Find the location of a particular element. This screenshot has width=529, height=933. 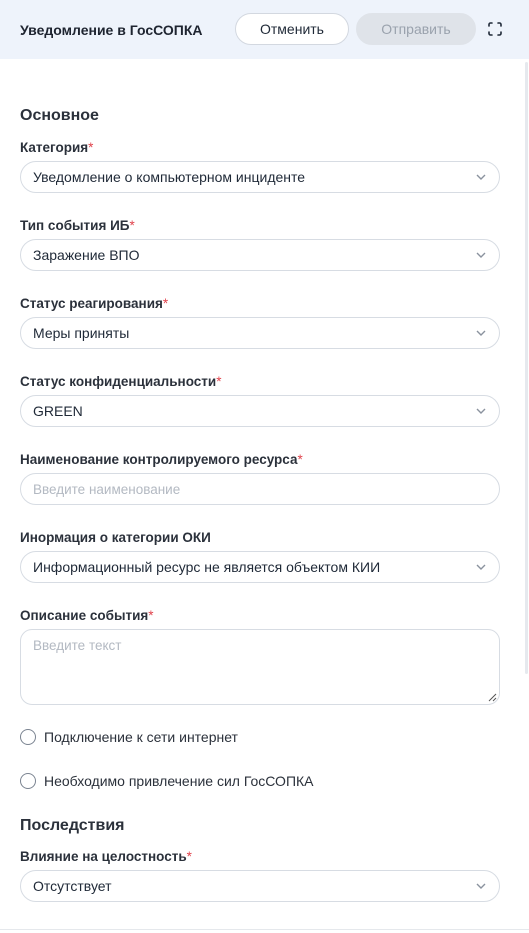

gossopka-checkbox-row: Необходимо привлечение сил ГосСОПКА is located at coordinates (167, 781).